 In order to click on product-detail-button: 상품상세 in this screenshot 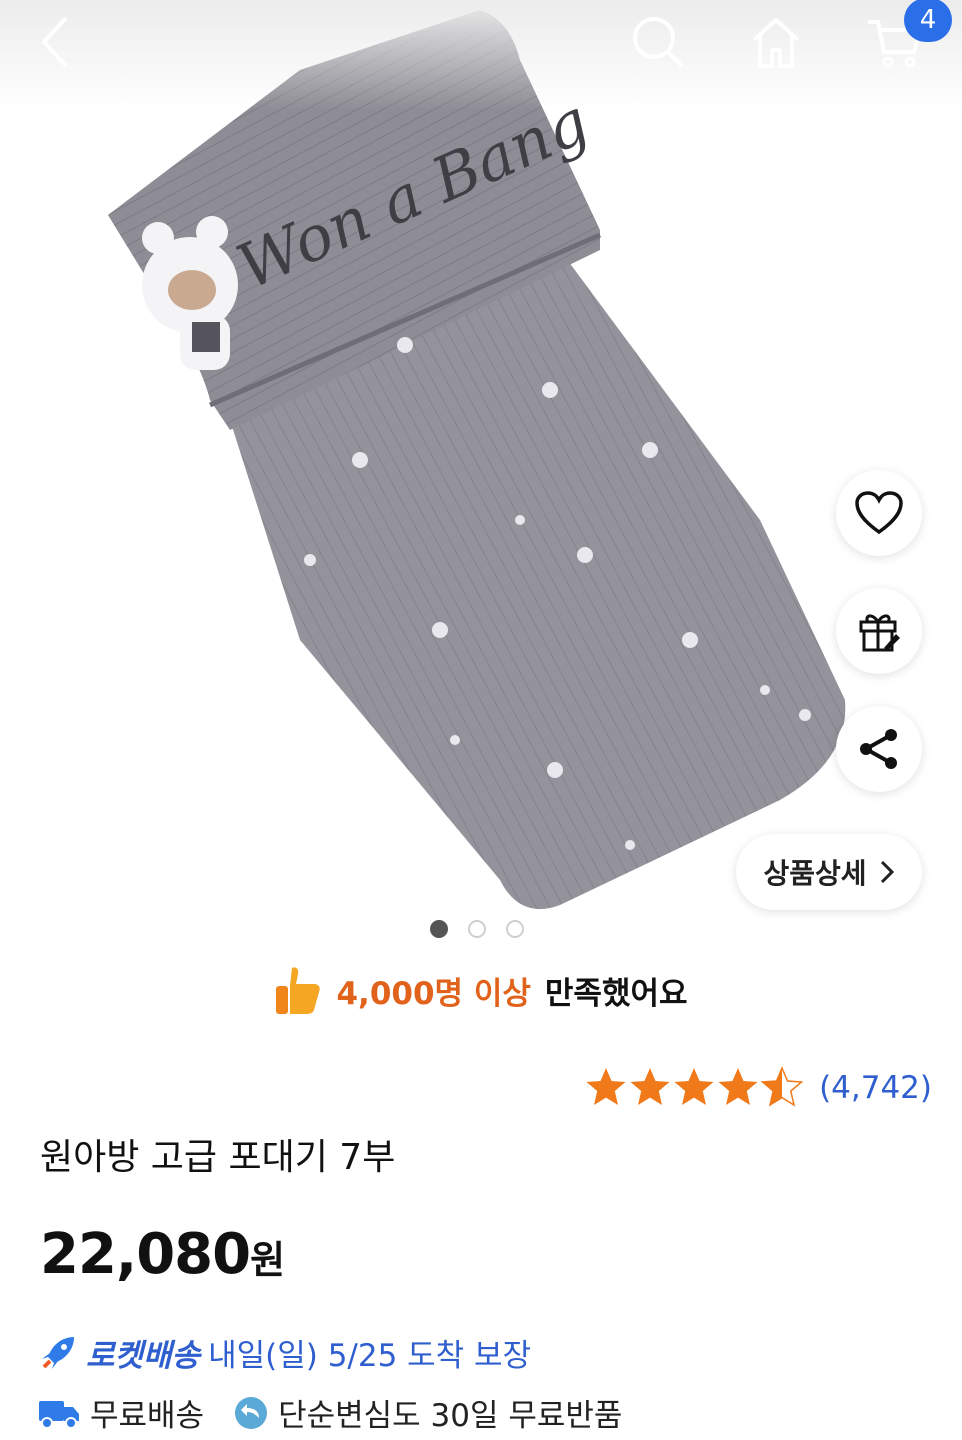, I will do `click(829, 872)`.